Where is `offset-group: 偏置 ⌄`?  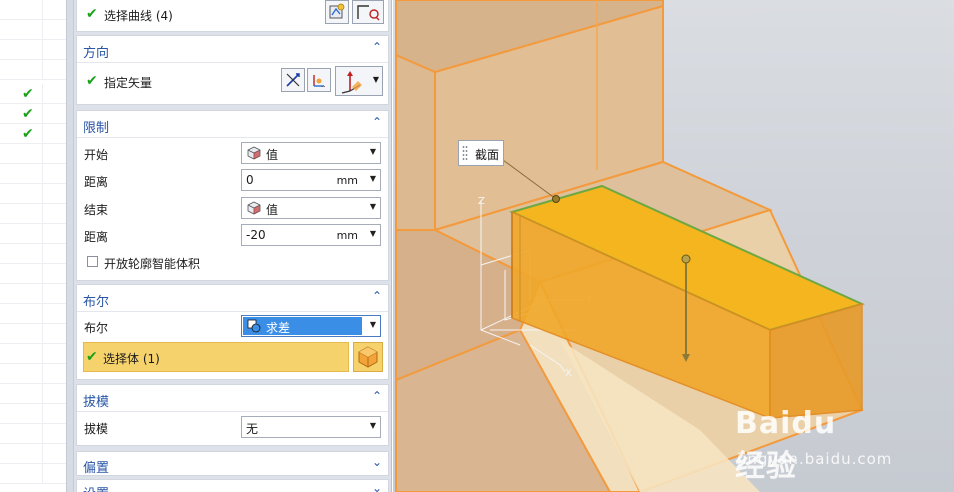
offset-group: 偏置 ⌄ is located at coordinates (232, 463).